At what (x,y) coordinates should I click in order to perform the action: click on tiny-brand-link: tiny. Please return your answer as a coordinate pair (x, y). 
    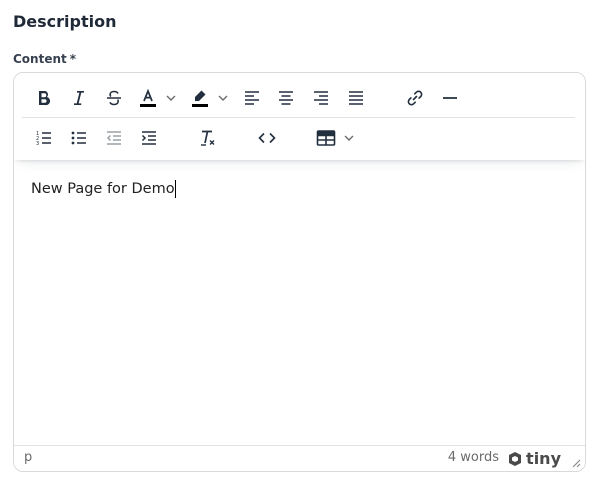
    Looking at the image, I should click on (534, 458).